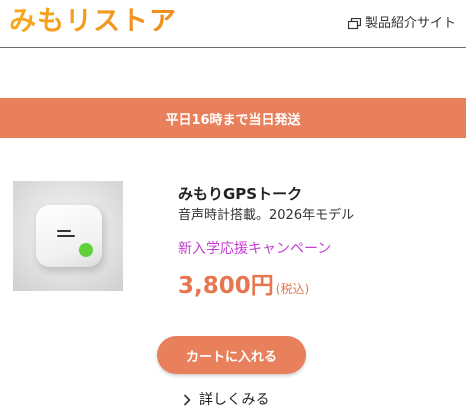 The width and height of the screenshot is (466, 411). What do you see at coordinates (266, 215) in the screenshot?
I see `product-description: 音声時計搭載。2026年モデル` at bounding box center [266, 215].